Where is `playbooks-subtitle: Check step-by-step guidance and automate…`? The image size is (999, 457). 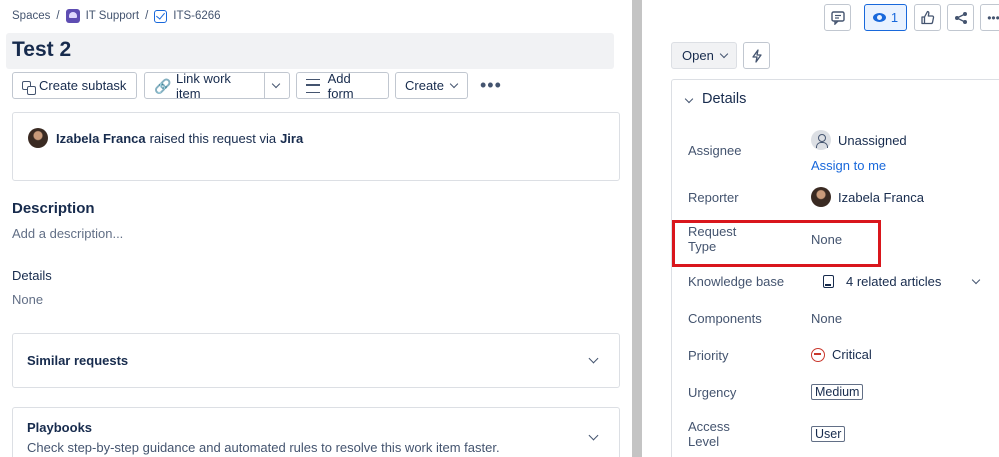
playbooks-subtitle: Check step-by-step guidance and automate… is located at coordinates (263, 447).